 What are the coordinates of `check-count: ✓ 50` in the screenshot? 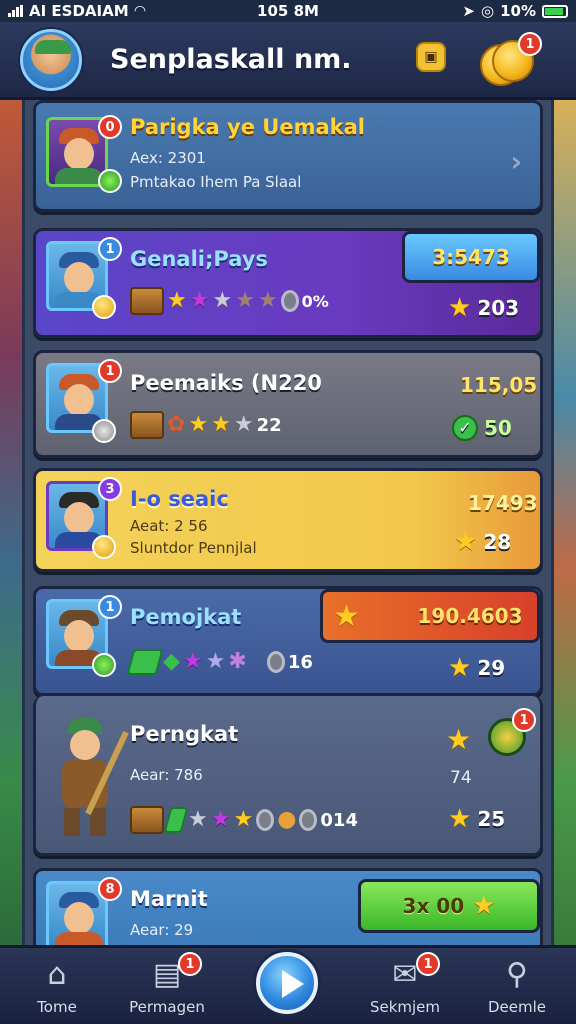 It's located at (482, 428).